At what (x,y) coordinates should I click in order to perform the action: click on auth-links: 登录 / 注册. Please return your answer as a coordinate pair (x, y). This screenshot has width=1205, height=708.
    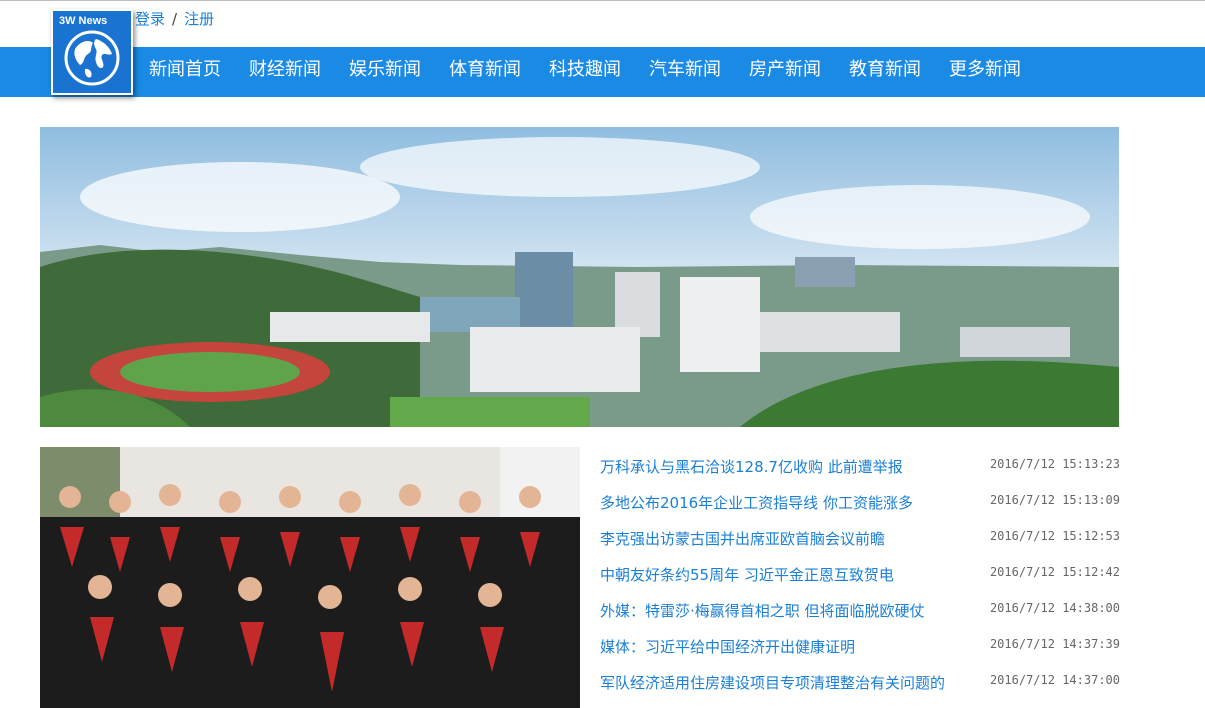
    Looking at the image, I should click on (174, 18).